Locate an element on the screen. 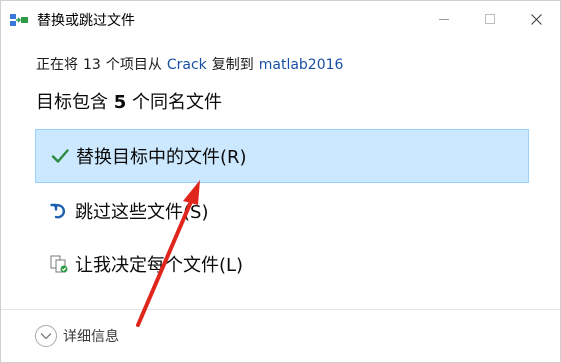  heading-prefix: 目标包含 is located at coordinates (72, 102).